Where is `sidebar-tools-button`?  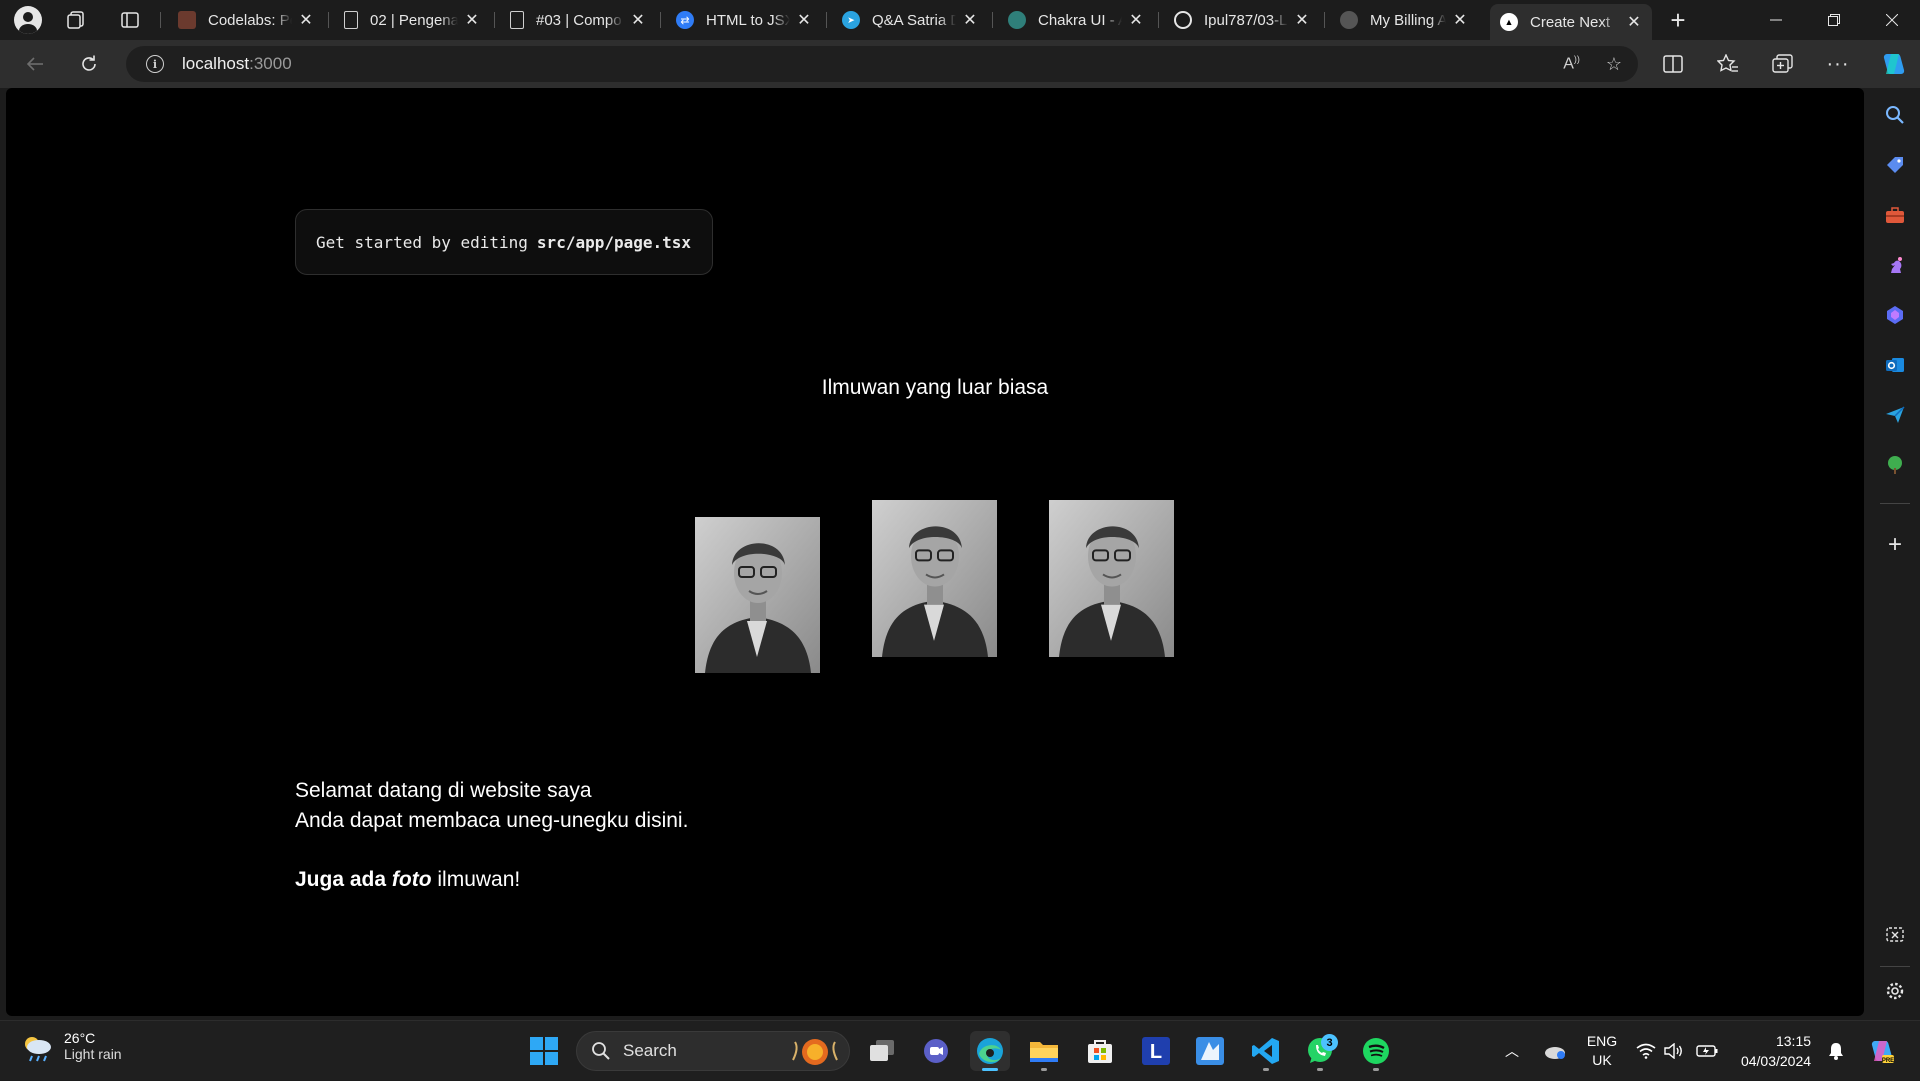 sidebar-tools-button is located at coordinates (1895, 215).